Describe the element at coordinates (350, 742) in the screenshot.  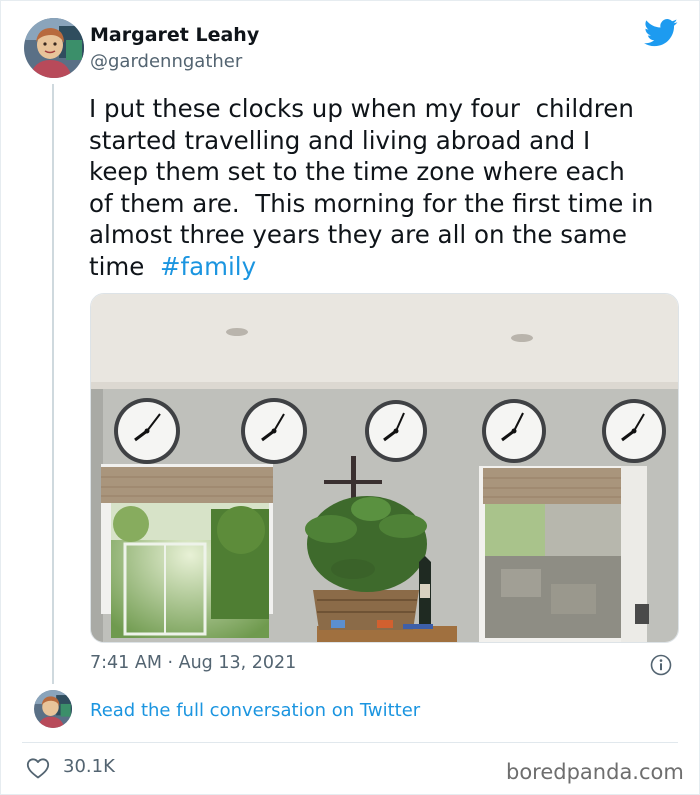
I see `divider` at that location.